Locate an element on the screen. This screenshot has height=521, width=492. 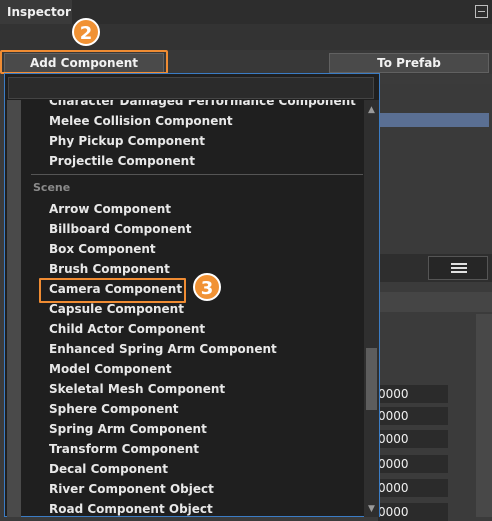
details-section-header is located at coordinates (435, 302).